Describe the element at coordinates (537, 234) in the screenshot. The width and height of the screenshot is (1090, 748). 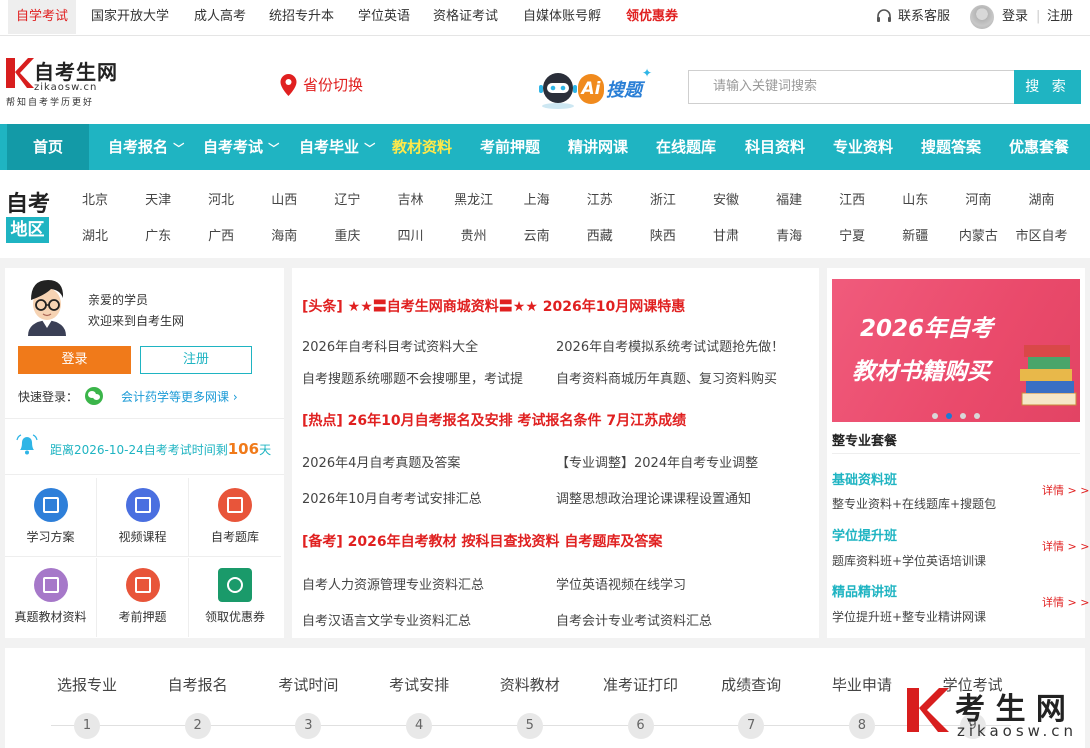
I see `region-city-link: 云南` at that location.